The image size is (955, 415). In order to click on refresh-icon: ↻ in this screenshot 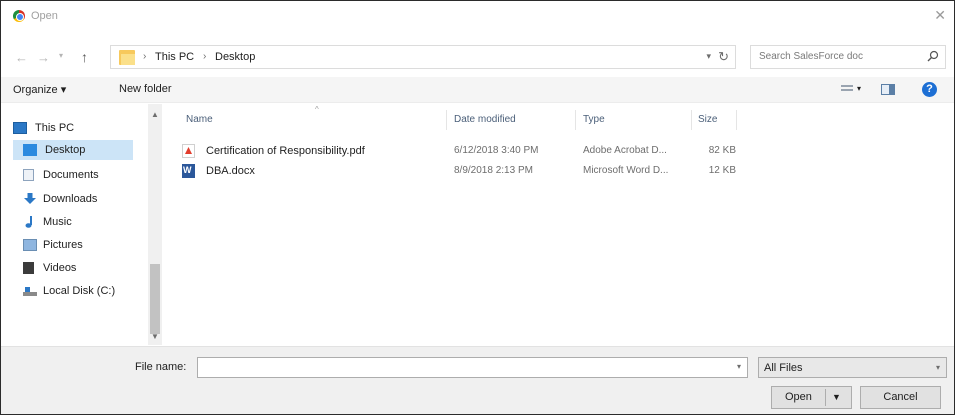, I will do `click(723, 57)`.